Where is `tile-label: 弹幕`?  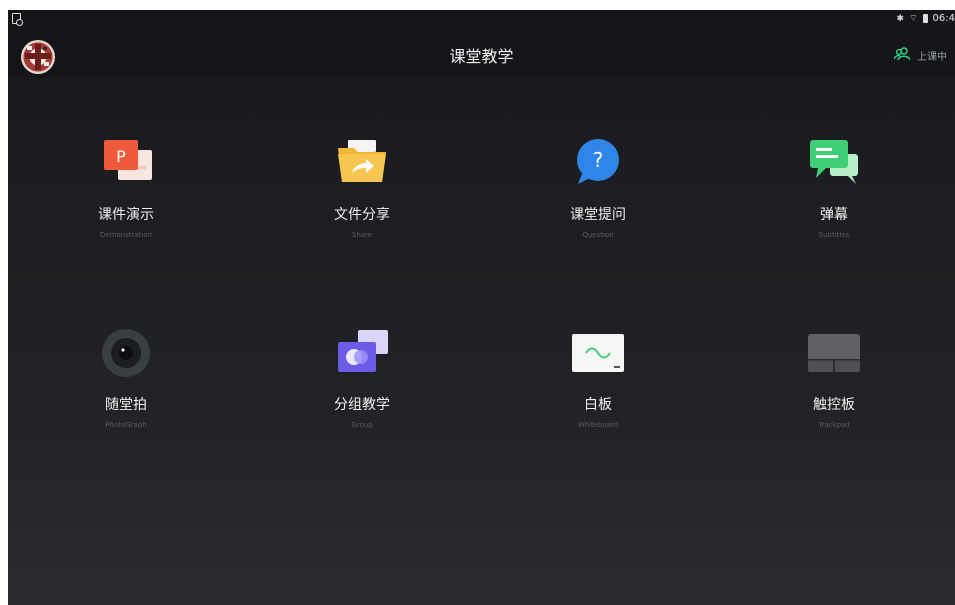
tile-label: 弹幕 is located at coordinates (834, 215).